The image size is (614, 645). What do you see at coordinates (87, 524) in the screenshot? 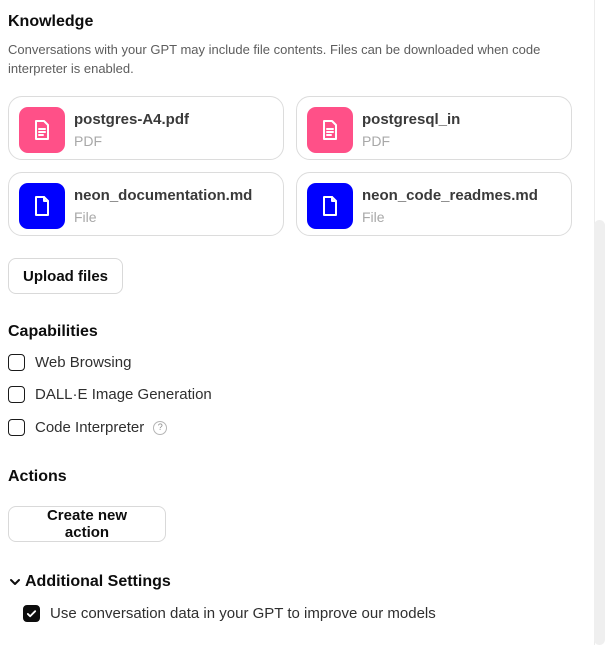
I see `create-new-action-button: Create new action` at bounding box center [87, 524].